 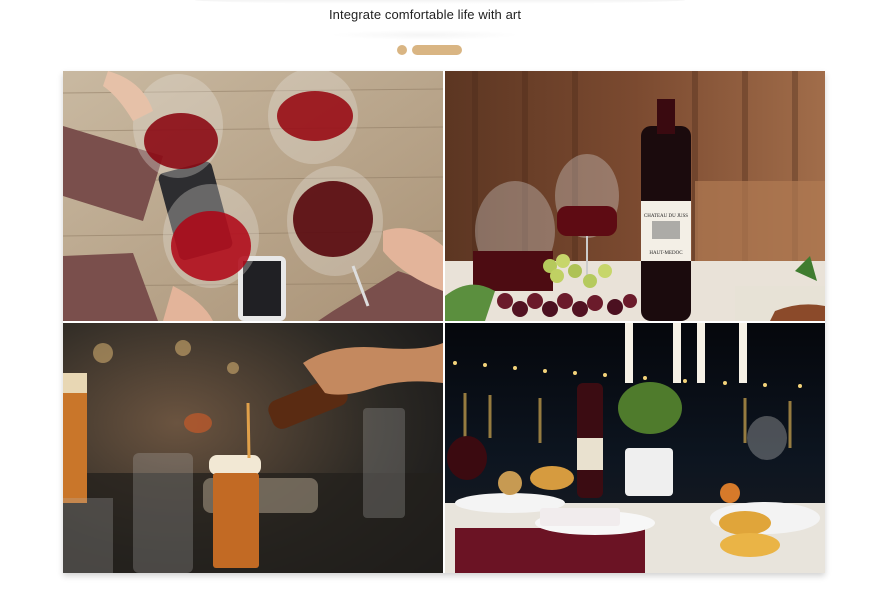 I want to click on section-subtitle: Integrate comfortable life with art, so click(x=425, y=14).